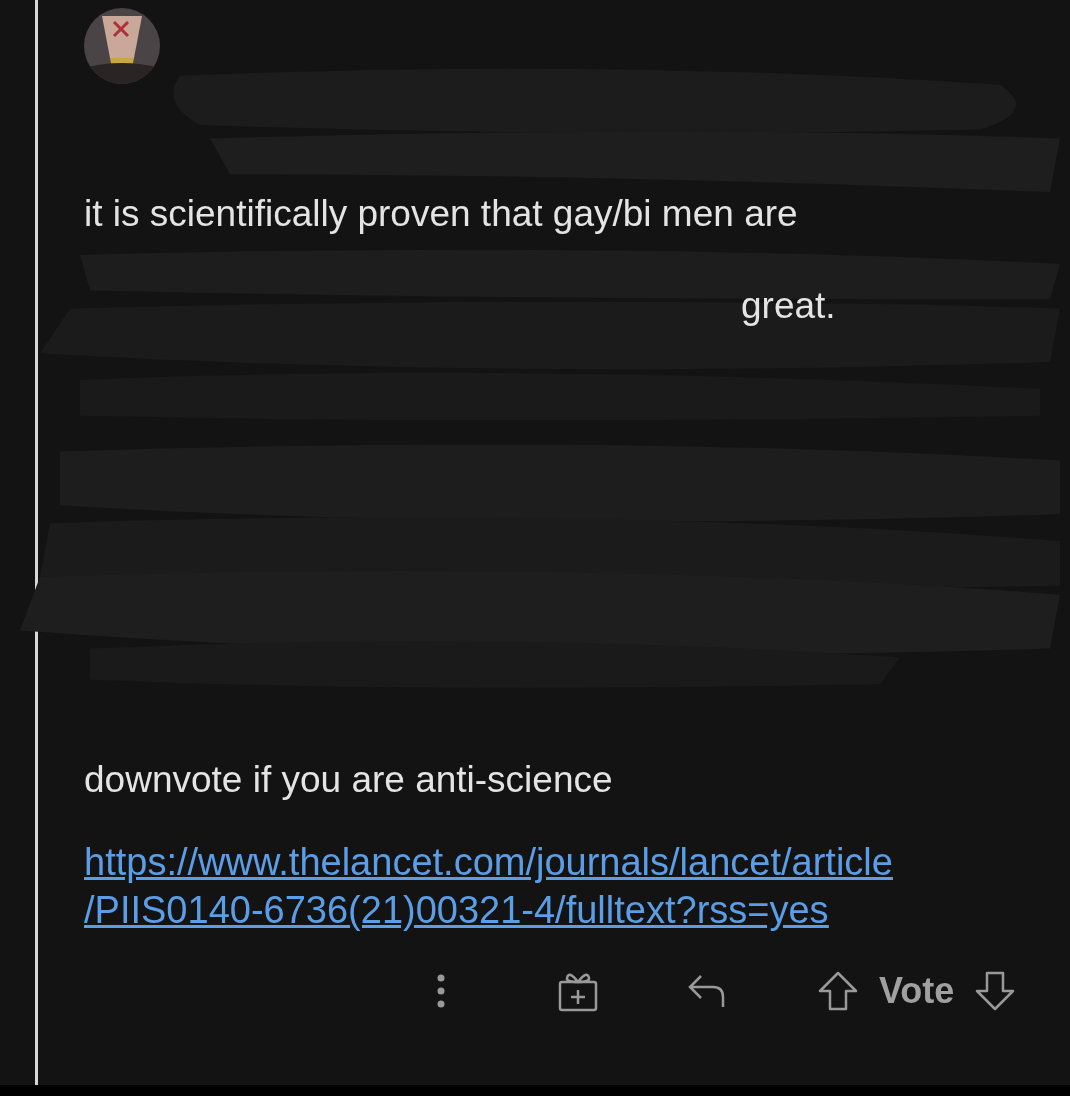  Describe the element at coordinates (995, 991) in the screenshot. I see `downvote-icon` at that location.